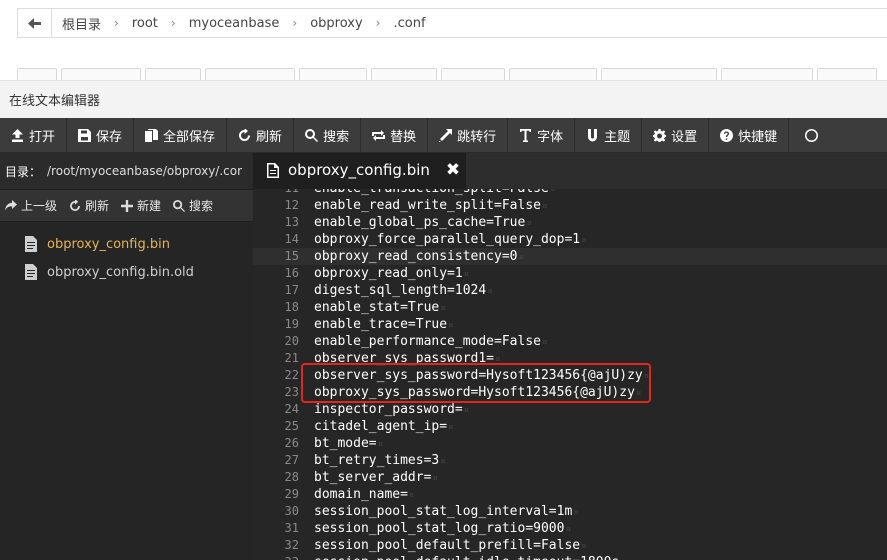  I want to click on font-button: 字体, so click(542, 135).